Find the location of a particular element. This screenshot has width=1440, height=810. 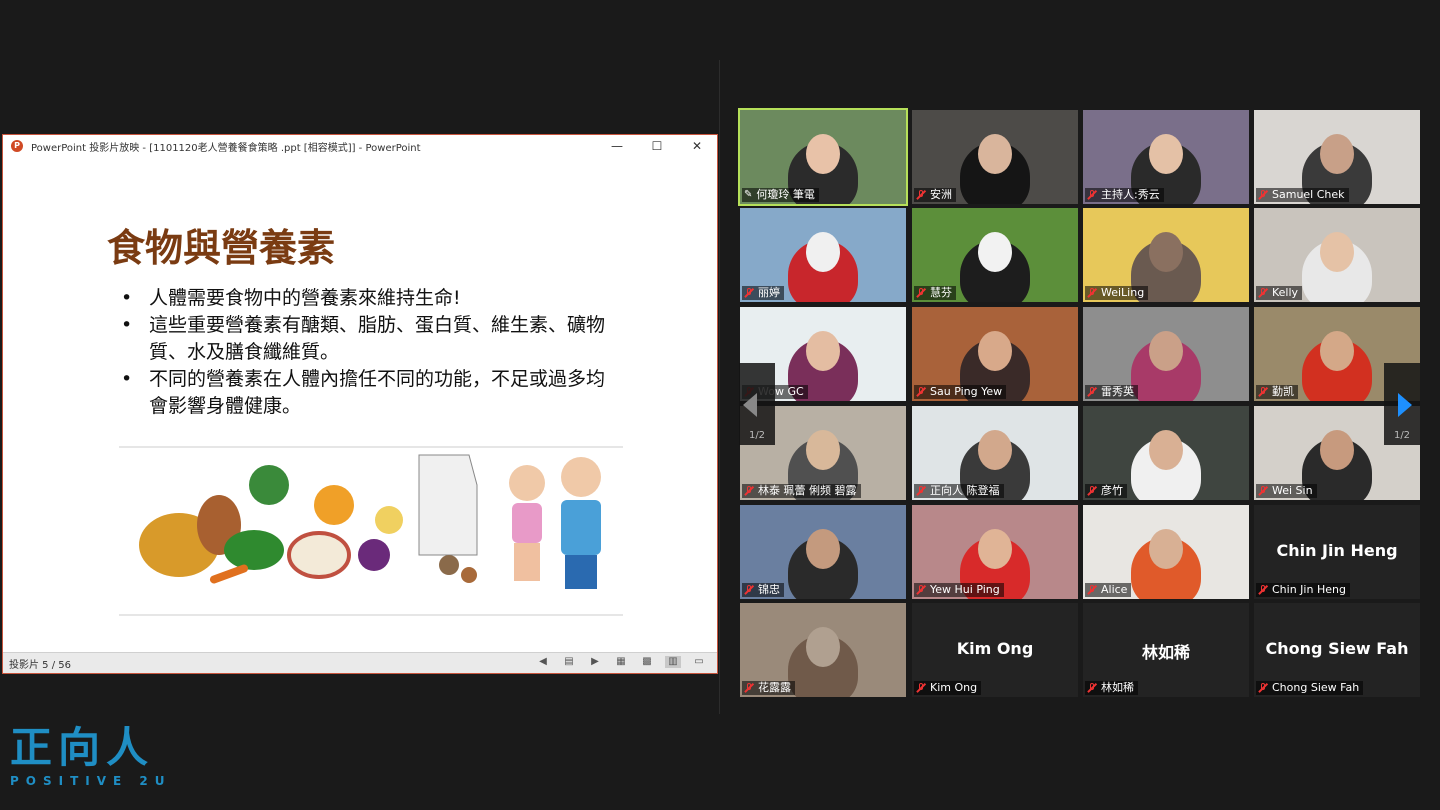

participant-tile: Samuel Chek is located at coordinates (1337, 157).